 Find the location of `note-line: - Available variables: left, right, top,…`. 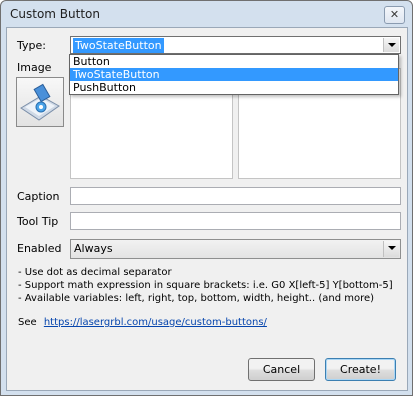

note-line: - Available variables: left, right, top,… is located at coordinates (196, 298).